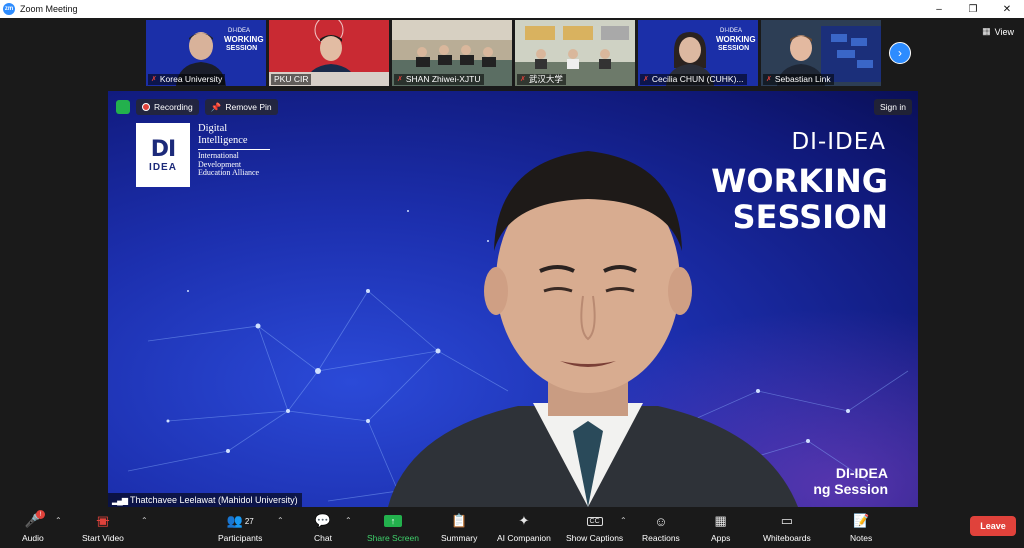 The height and width of the screenshot is (548, 1024). I want to click on start-video-button: ▣ Start Video, so click(103, 527).